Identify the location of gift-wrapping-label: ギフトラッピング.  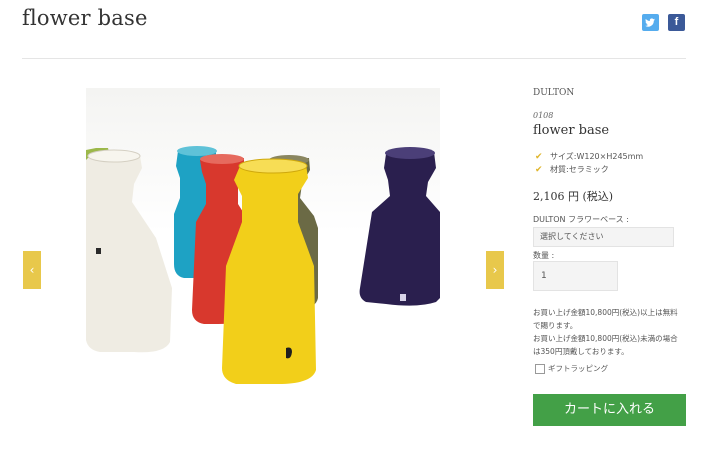
(578, 368).